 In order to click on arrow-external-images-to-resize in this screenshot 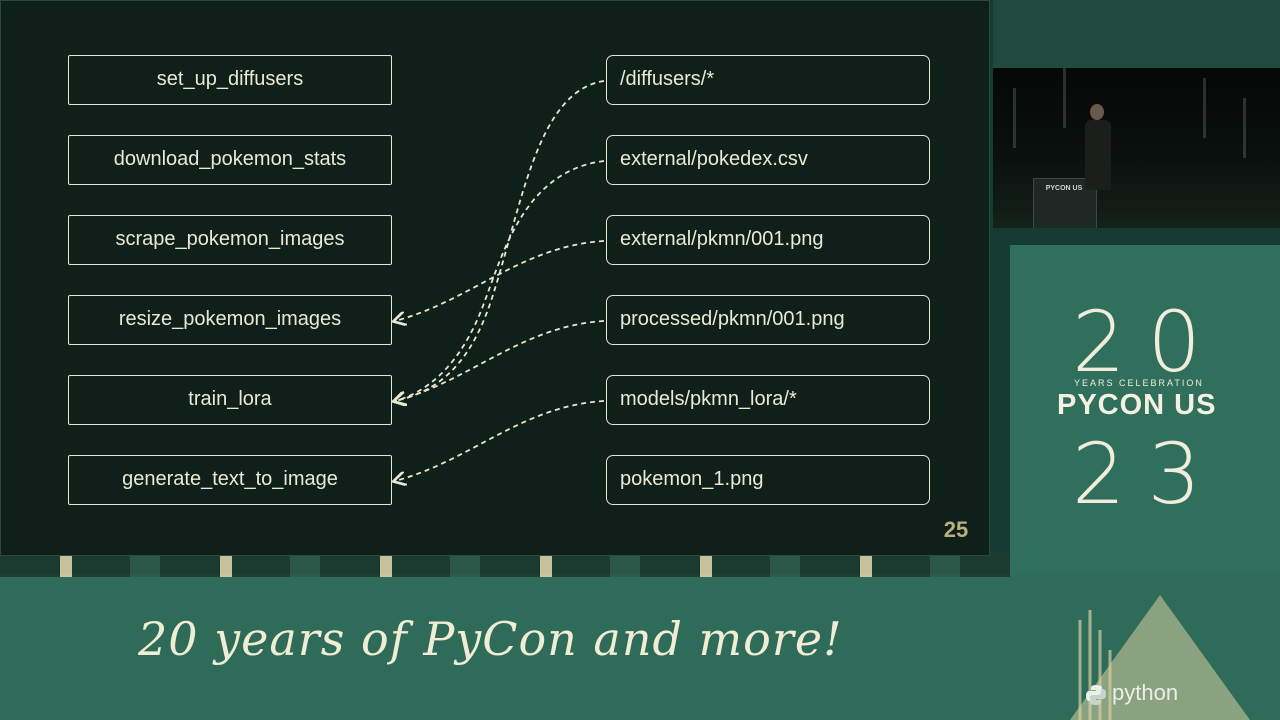, I will do `click(500, 280)`.